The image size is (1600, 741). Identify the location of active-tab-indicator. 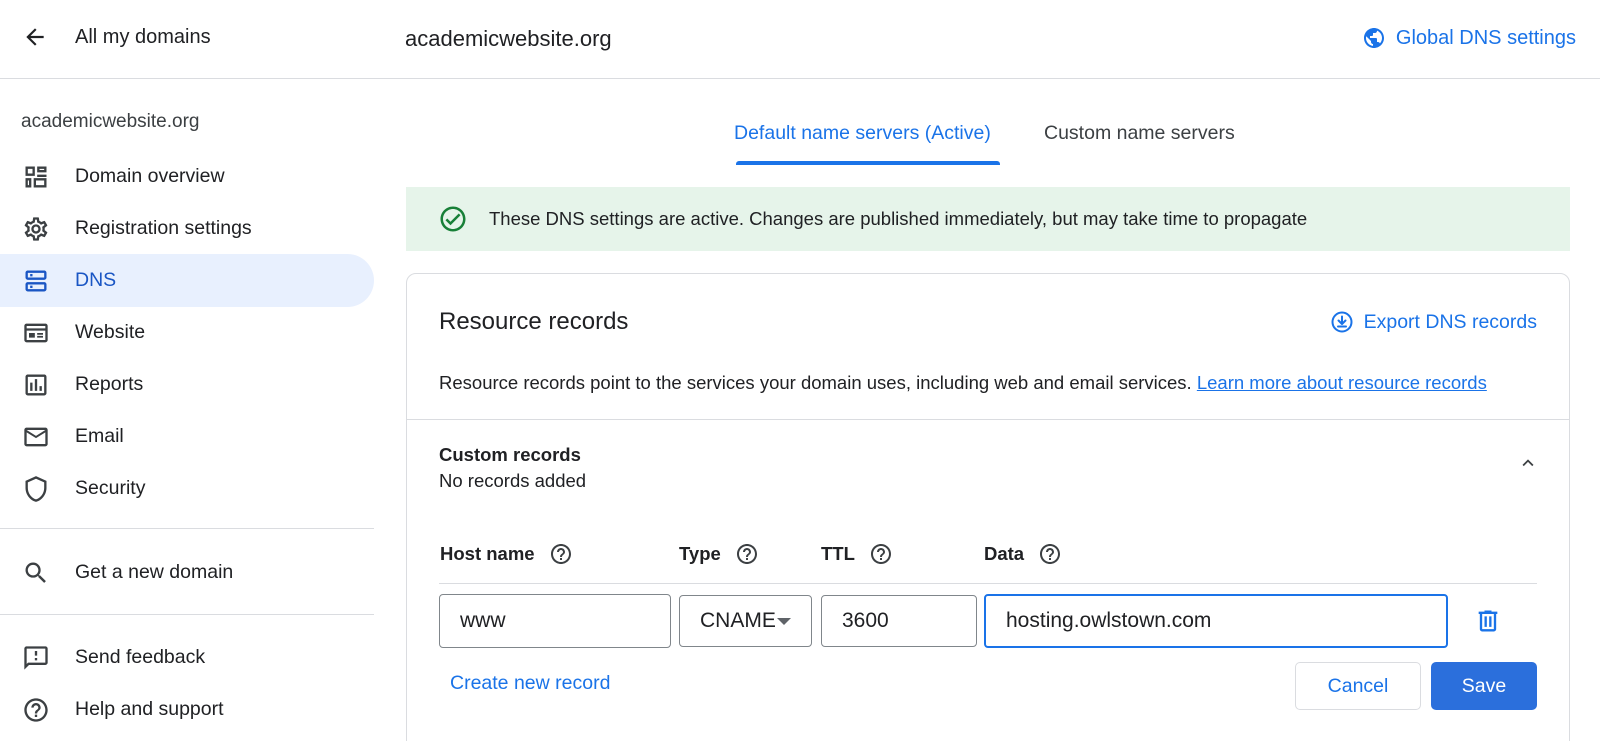
(868, 163).